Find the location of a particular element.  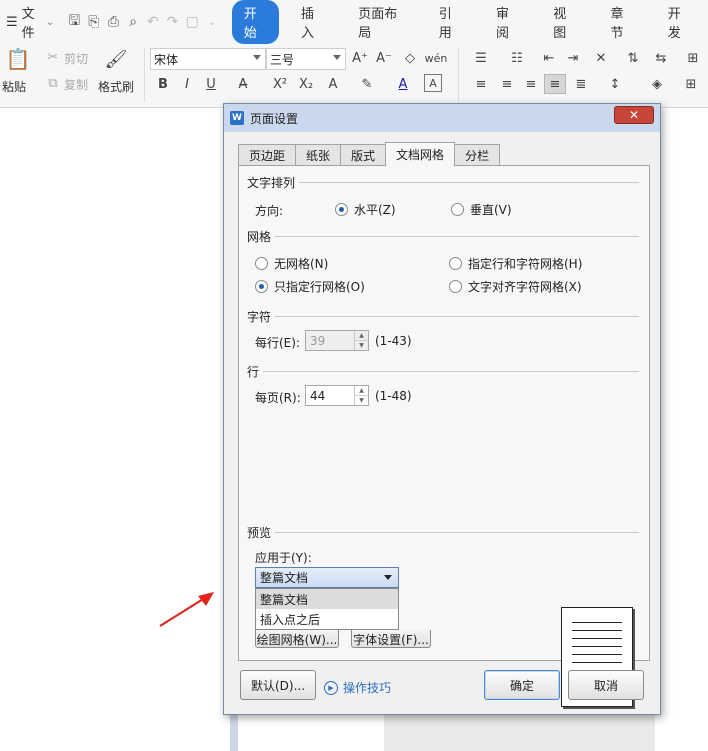

section-label: 网格 is located at coordinates (259, 237).